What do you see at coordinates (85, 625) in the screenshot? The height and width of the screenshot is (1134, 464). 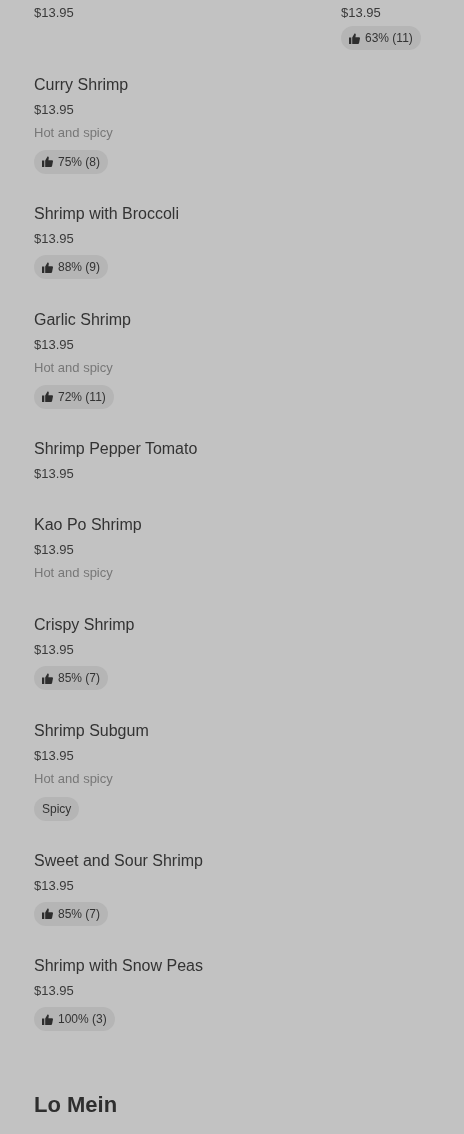 I see `item-name: Crispy Shrimp` at bounding box center [85, 625].